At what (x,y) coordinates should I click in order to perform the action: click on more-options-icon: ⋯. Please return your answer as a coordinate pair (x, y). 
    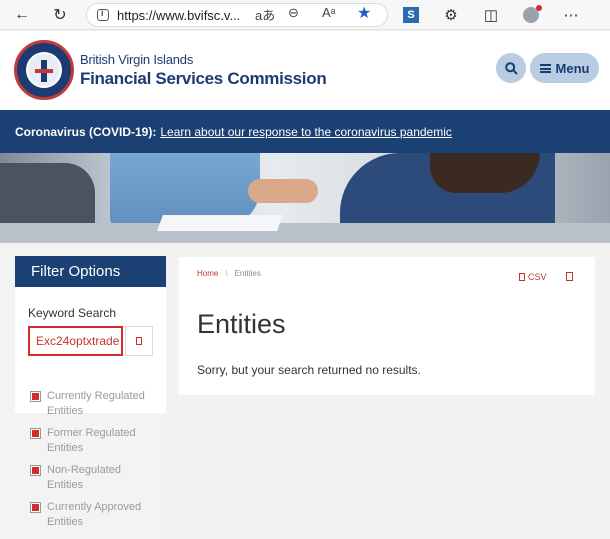
    Looking at the image, I should click on (571, 15).